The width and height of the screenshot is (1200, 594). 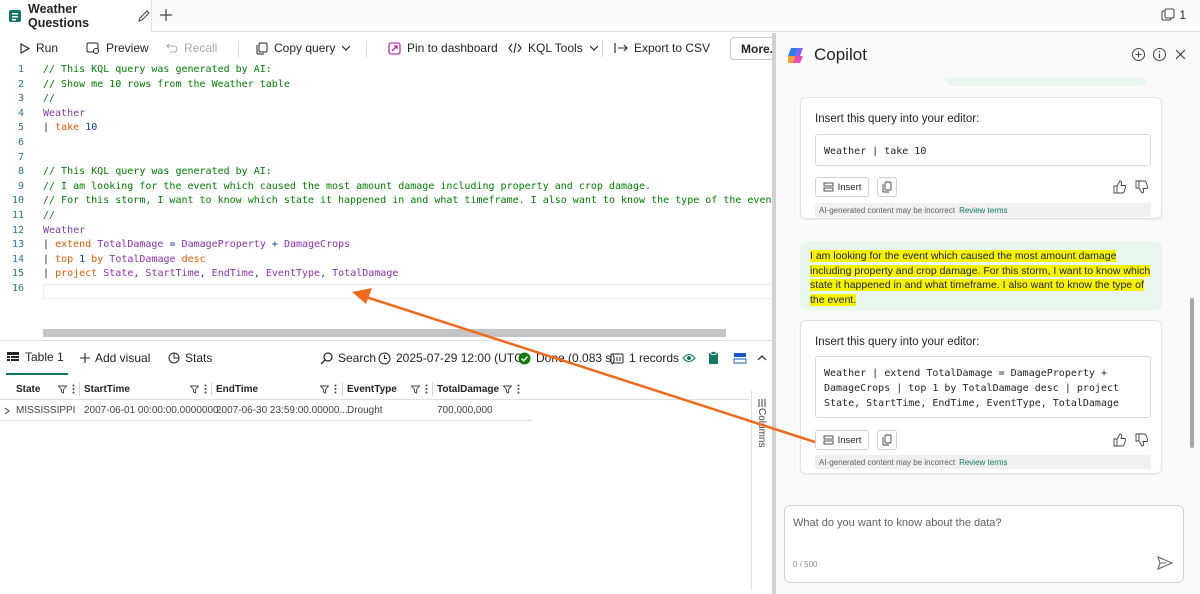 What do you see at coordinates (482, 389) in the screenshot?
I see `column-header-totaldamage: TotalDamage` at bounding box center [482, 389].